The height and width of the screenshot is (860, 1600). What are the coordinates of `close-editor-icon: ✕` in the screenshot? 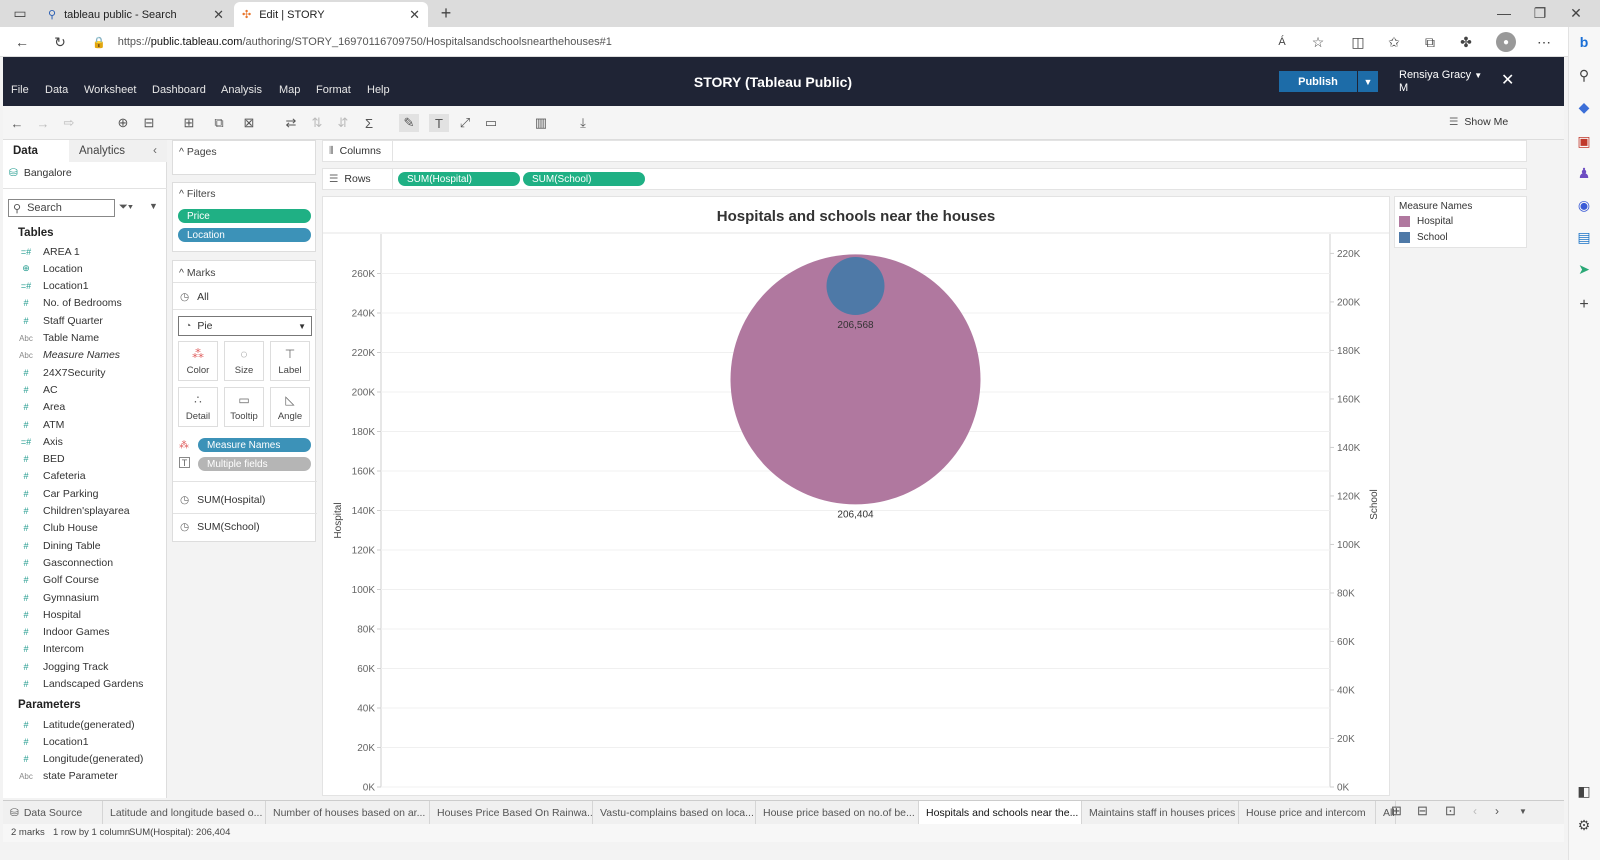 It's located at (1507, 80).